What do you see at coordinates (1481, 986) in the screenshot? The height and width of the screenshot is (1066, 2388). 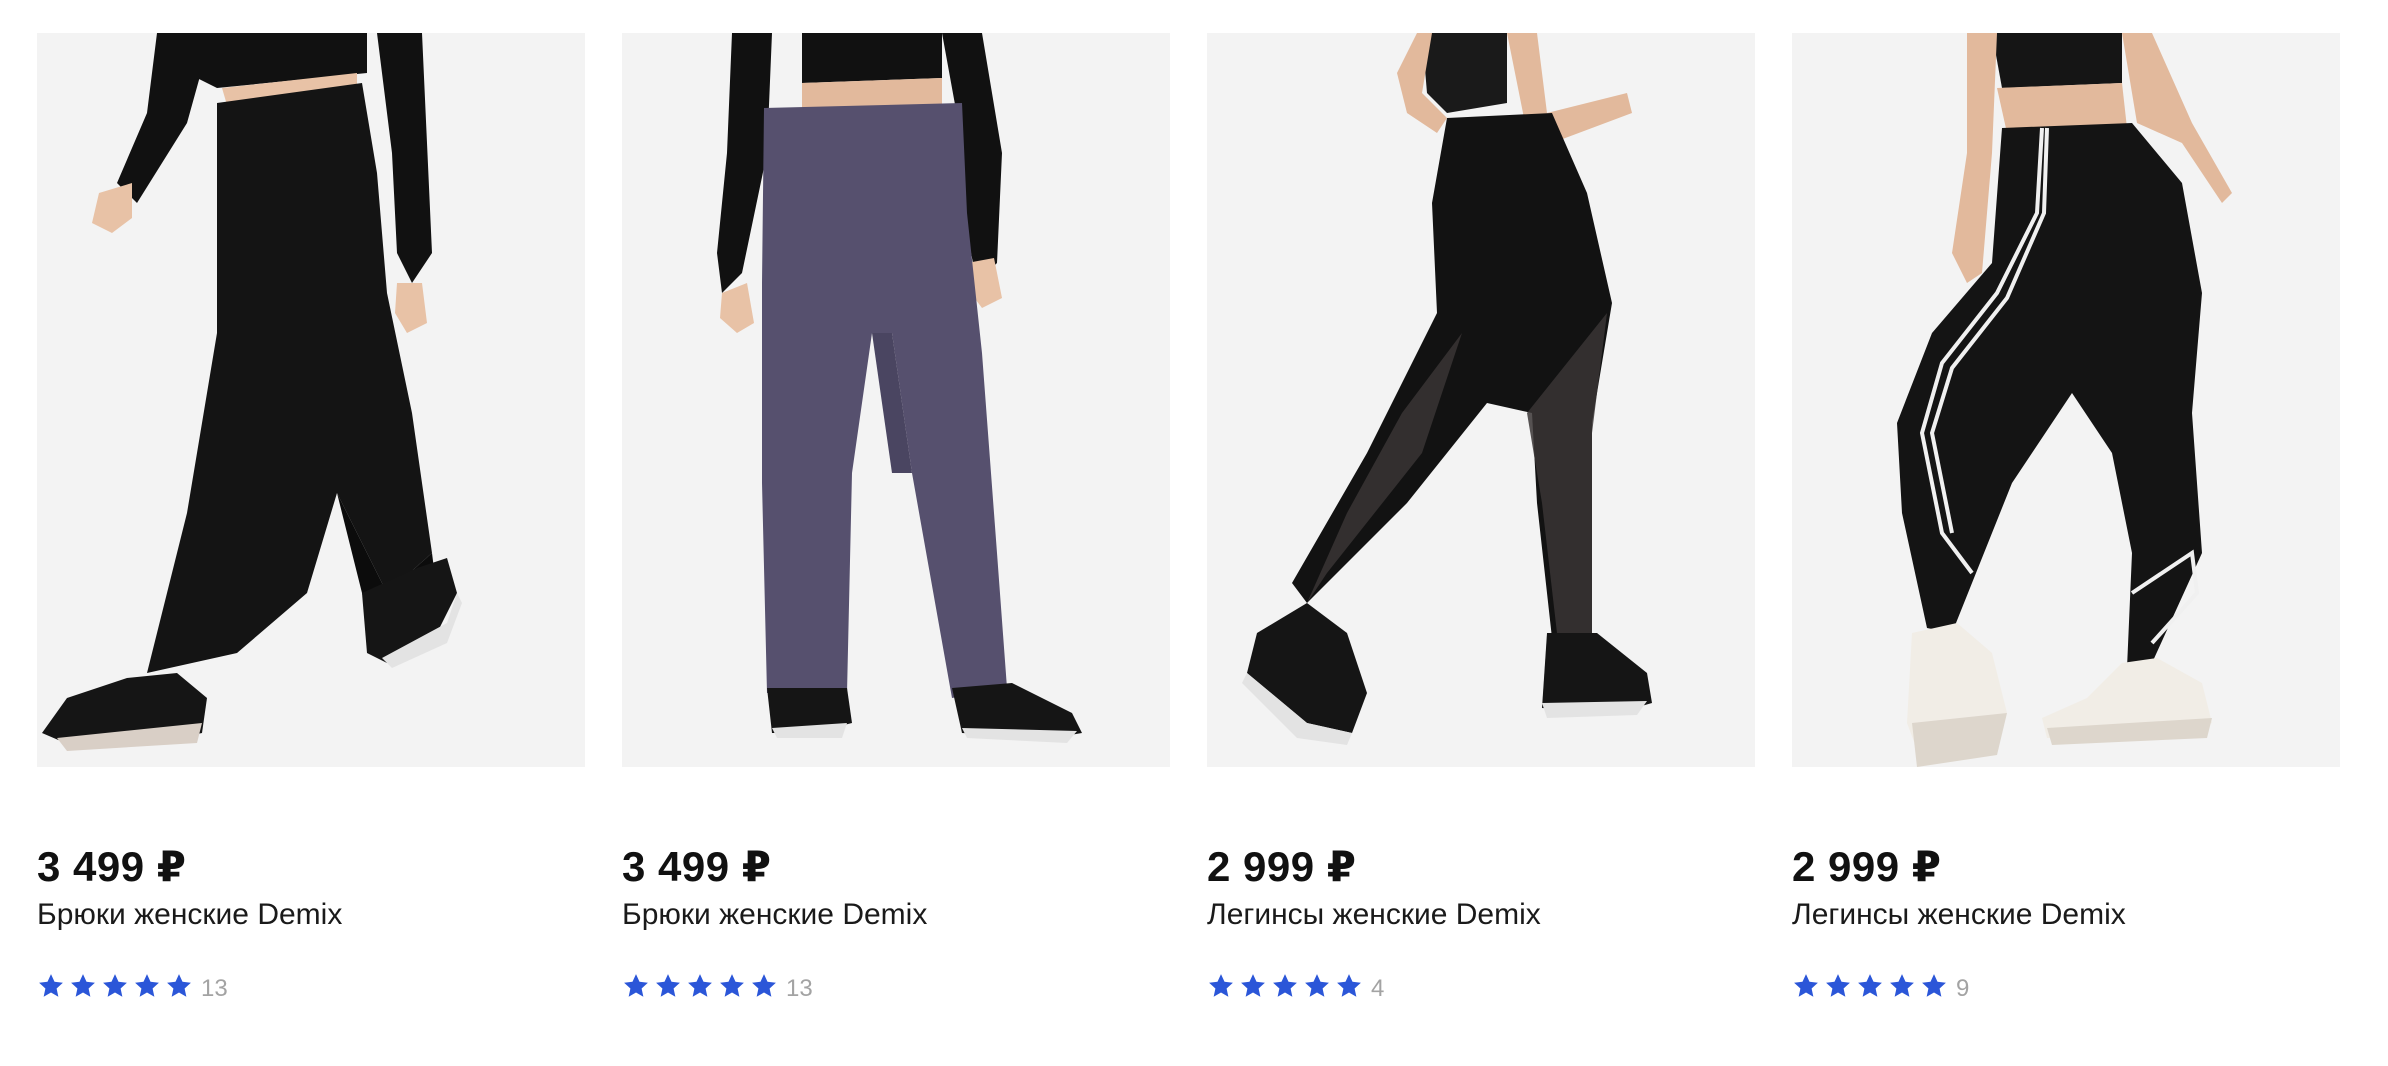 I see `product-rating: 4` at bounding box center [1481, 986].